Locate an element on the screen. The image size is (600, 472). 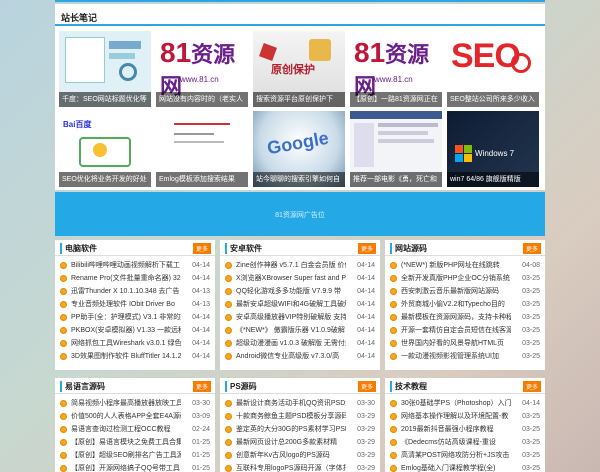
list-item-title: Emlog基础入门课程教学程(全) is located at coordinates (456, 467).